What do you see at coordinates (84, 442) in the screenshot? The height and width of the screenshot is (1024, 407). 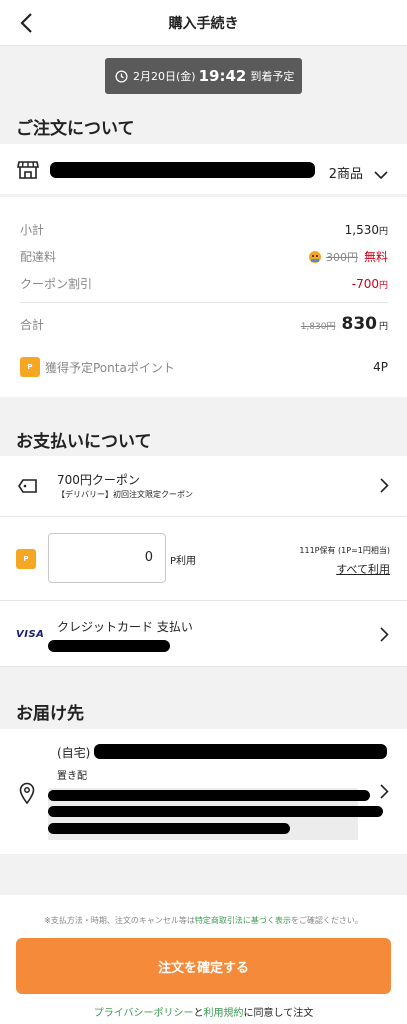 I see `payment-section-title: お支払いについて` at bounding box center [84, 442].